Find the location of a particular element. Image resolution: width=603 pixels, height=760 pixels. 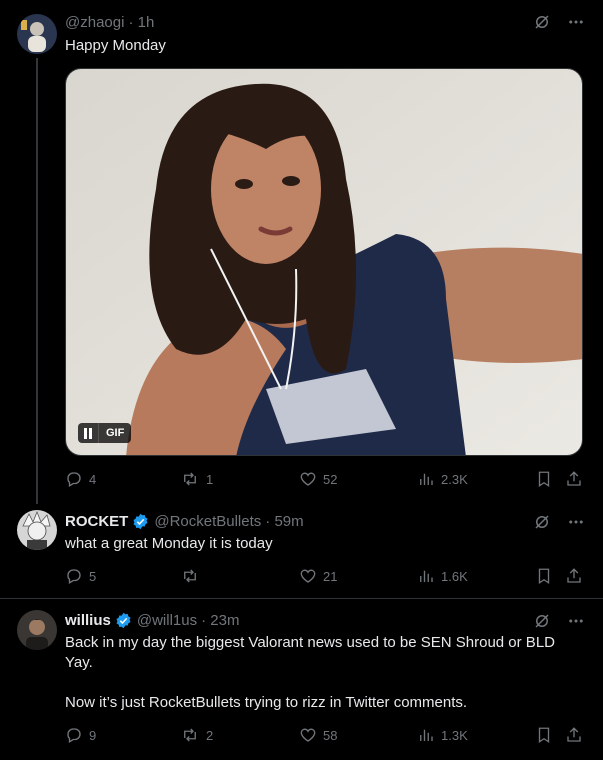

post-text: what a great Monday it is today is located at coordinates (169, 543).